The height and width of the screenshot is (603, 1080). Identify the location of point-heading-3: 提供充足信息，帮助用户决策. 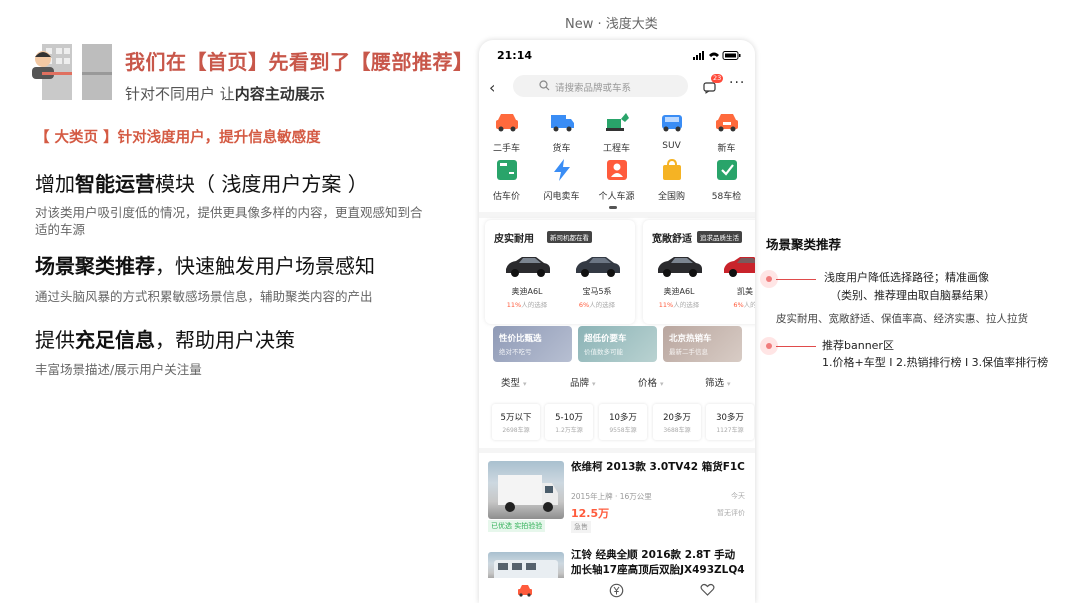
(165, 340).